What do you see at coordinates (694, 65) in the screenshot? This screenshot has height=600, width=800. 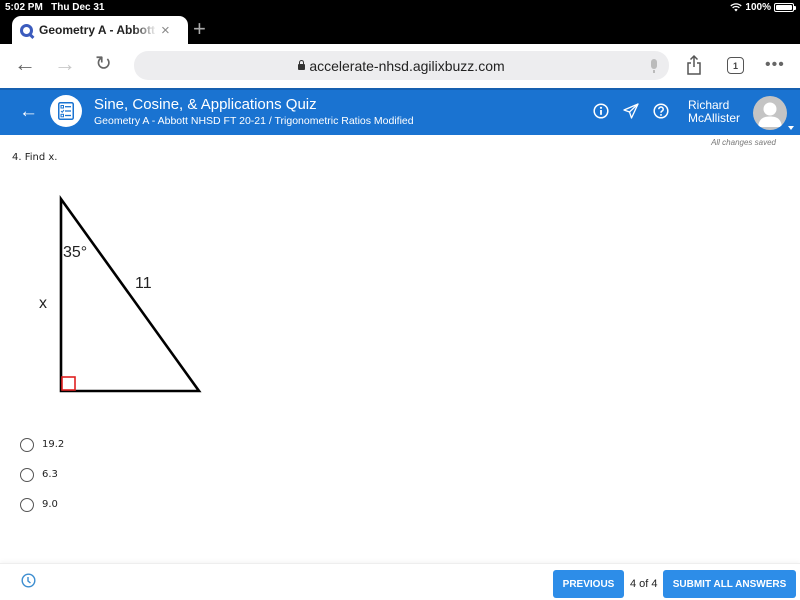 I see `share-icon` at bounding box center [694, 65].